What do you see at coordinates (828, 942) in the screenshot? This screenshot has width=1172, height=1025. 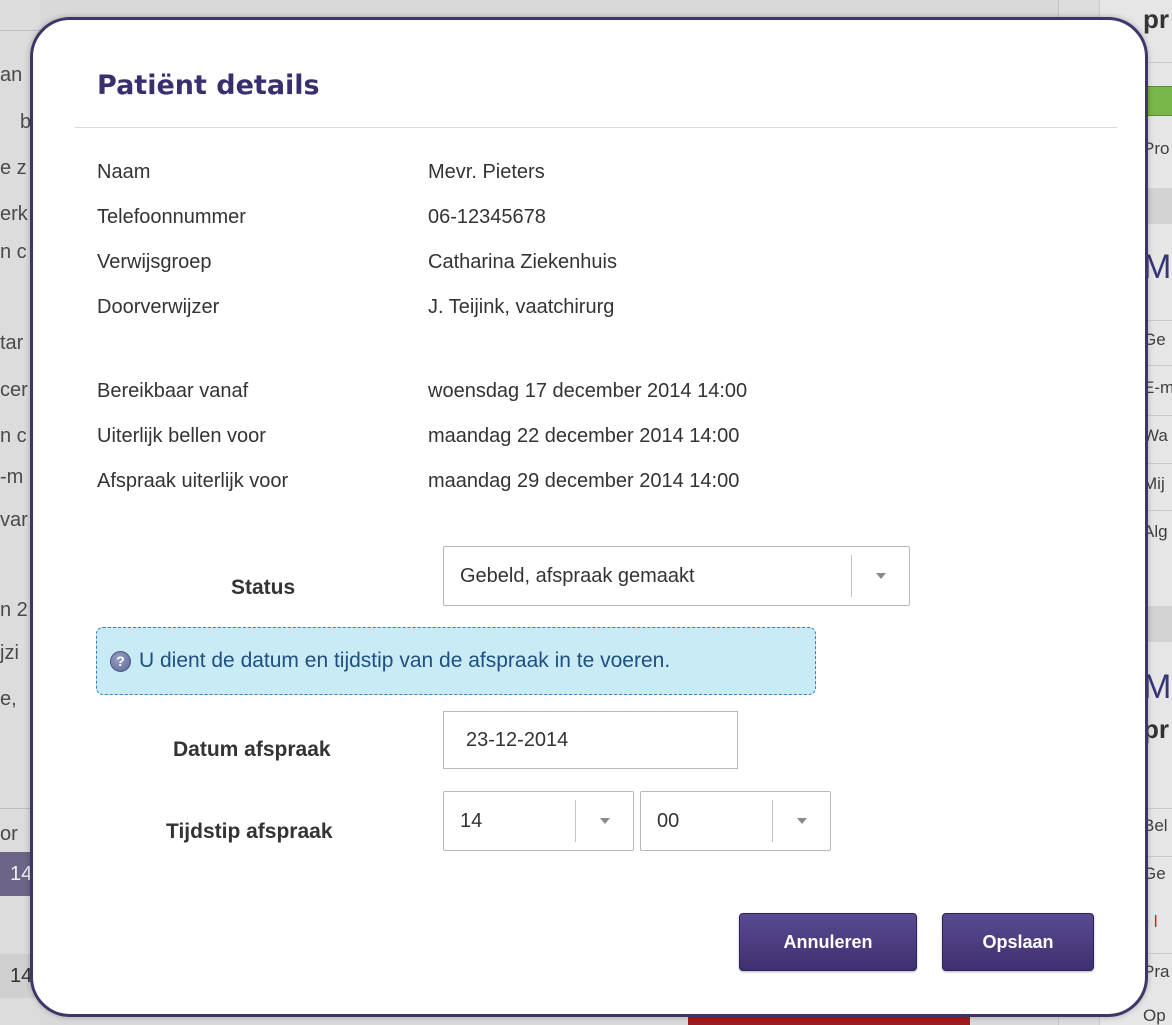 I see `cancel-button: Annuleren` at bounding box center [828, 942].